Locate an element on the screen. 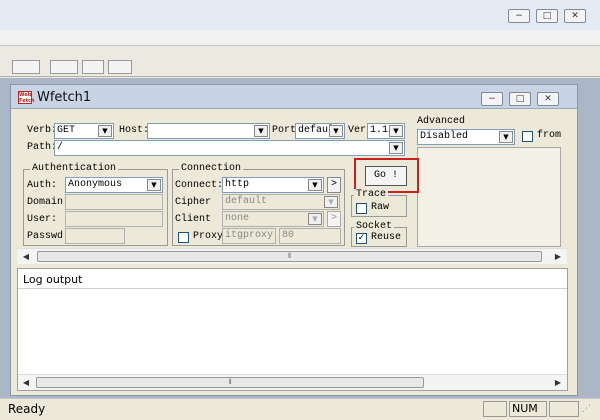 This screenshot has width=600, height=420. advanced-select: Disabled ▼ is located at coordinates (466, 137).